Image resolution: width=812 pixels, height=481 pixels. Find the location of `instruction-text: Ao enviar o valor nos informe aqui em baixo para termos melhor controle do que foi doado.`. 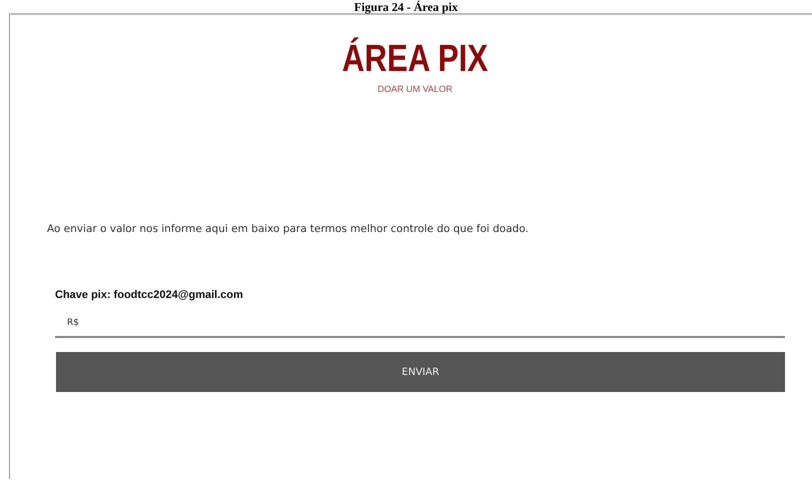

instruction-text: Ao enviar o valor nos informe aqui em baixo para termos melhor controle do que foi doado. is located at coordinates (288, 229).